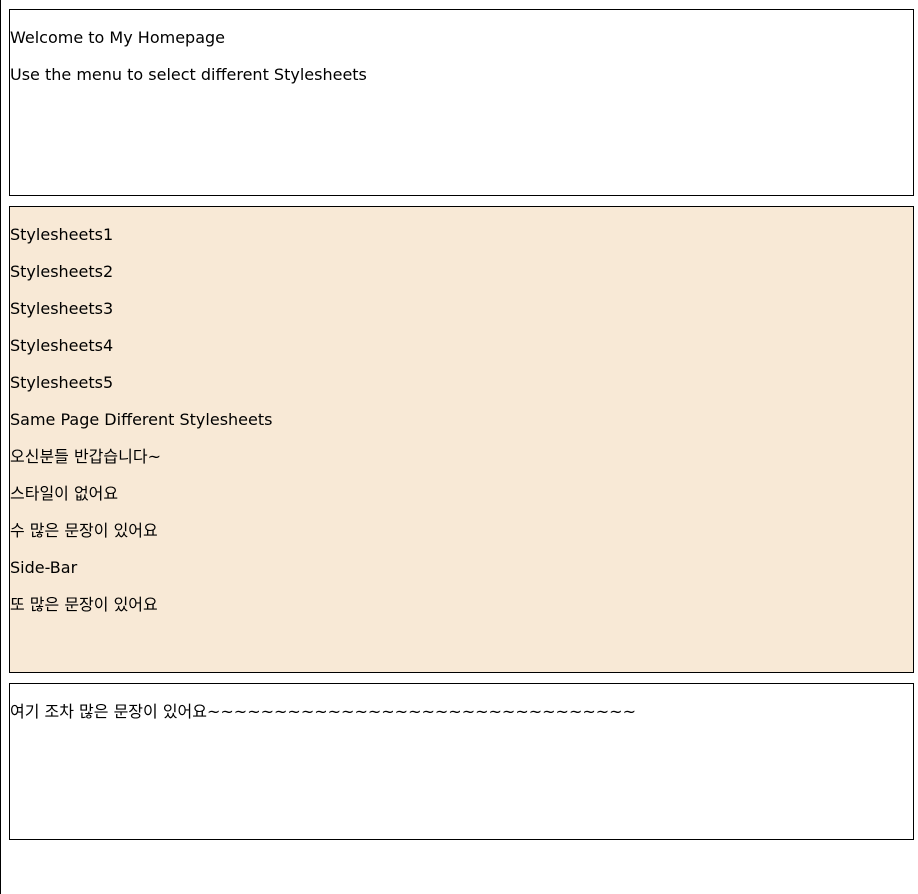 This screenshot has height=894, width=918. I want to click on menu-text-welcome: 오신분들 반갑습니다~, so click(85, 456).